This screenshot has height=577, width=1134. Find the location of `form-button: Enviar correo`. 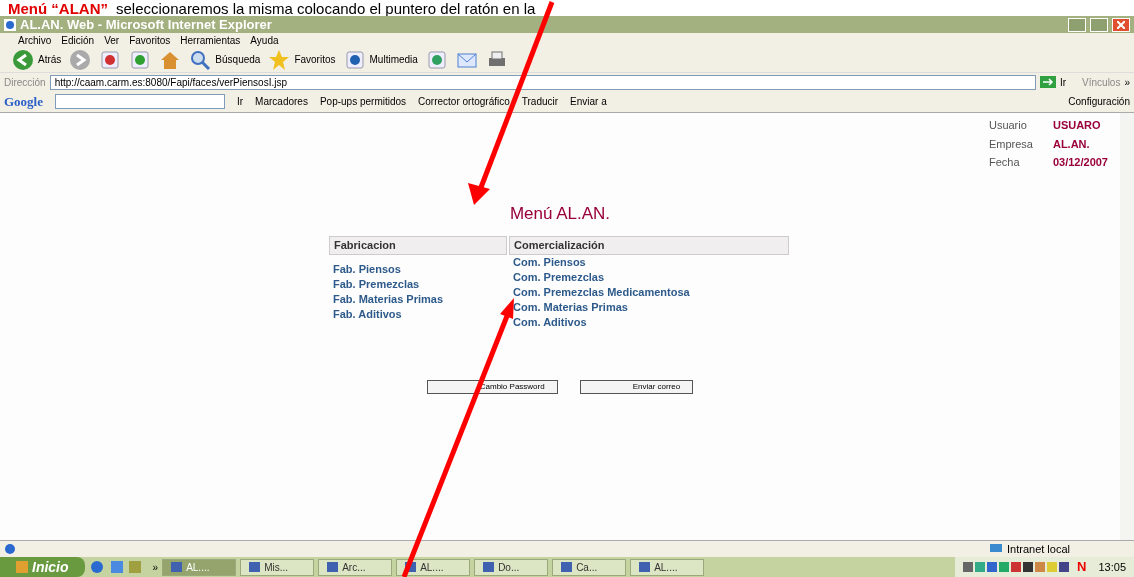

form-button: Enviar correo is located at coordinates (636, 386).